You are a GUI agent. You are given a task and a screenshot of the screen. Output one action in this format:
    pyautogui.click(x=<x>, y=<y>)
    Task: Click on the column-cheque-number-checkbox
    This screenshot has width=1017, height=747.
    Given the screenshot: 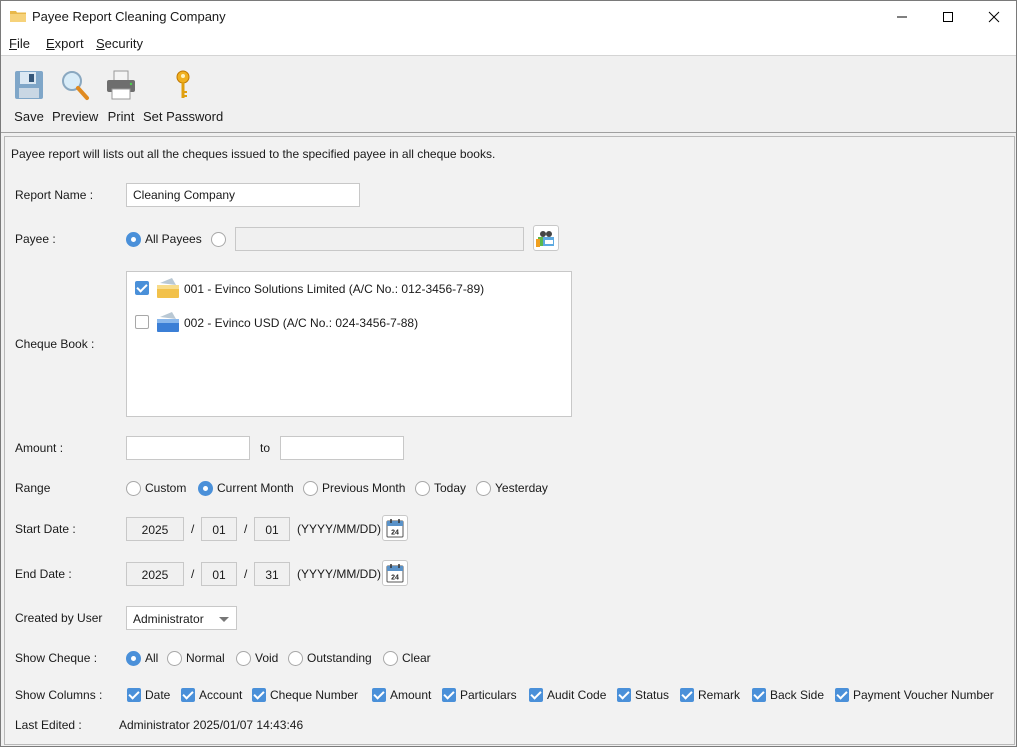 What is the action you would take?
    pyautogui.click(x=259, y=695)
    